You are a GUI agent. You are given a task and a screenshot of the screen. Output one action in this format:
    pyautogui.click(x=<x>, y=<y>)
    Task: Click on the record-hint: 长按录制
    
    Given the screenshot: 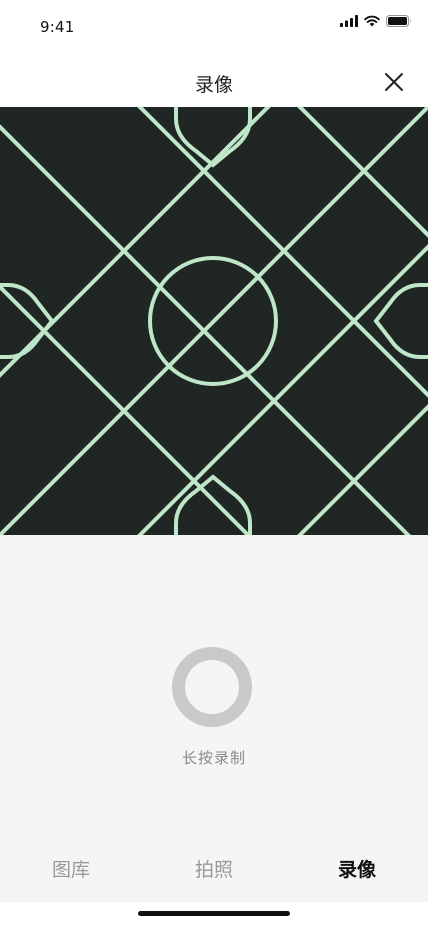 What is the action you would take?
    pyautogui.click(x=213, y=758)
    